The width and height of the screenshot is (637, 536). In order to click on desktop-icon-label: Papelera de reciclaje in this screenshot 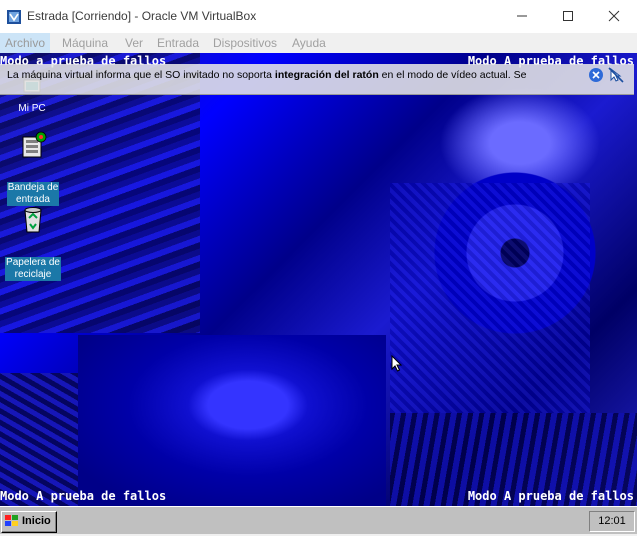, I will do `click(33, 269)`.